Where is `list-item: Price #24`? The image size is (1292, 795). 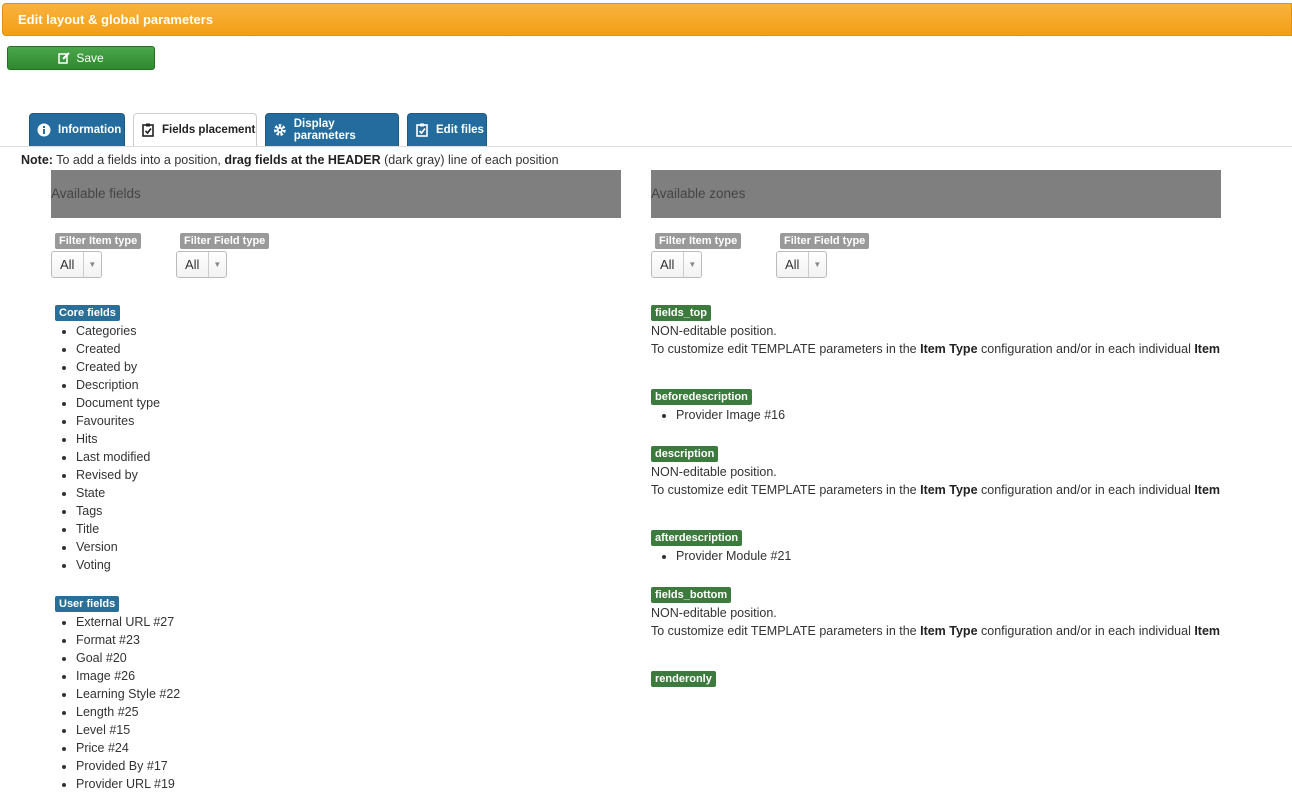 list-item: Price #24 is located at coordinates (128, 748).